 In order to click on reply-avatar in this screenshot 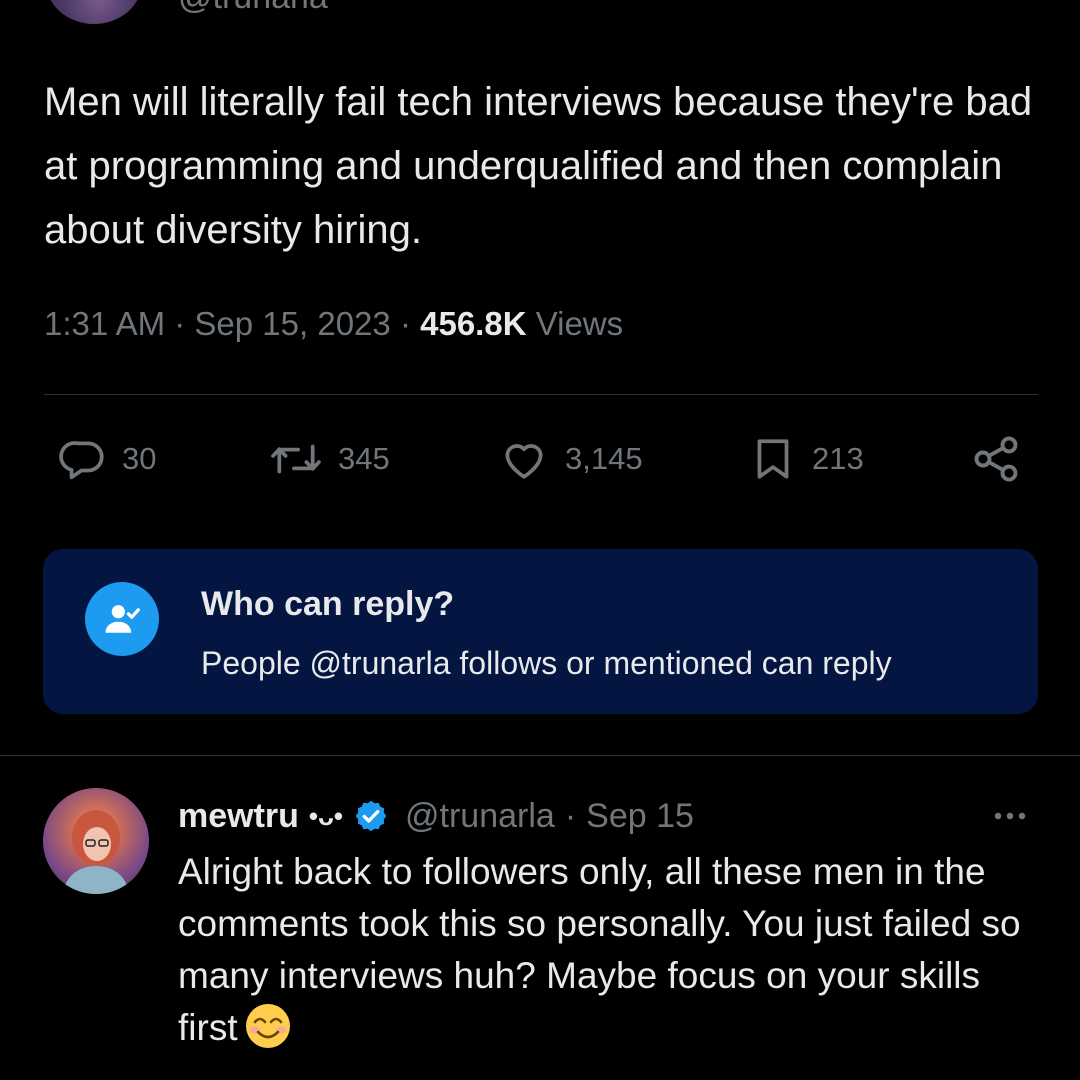, I will do `click(96, 841)`.